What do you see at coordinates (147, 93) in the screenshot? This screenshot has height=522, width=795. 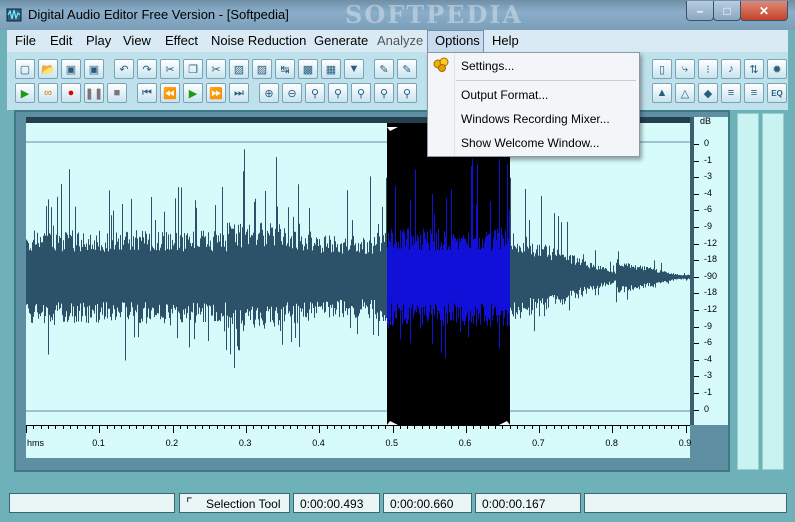 I see `skip-start-icon: ⏮` at bounding box center [147, 93].